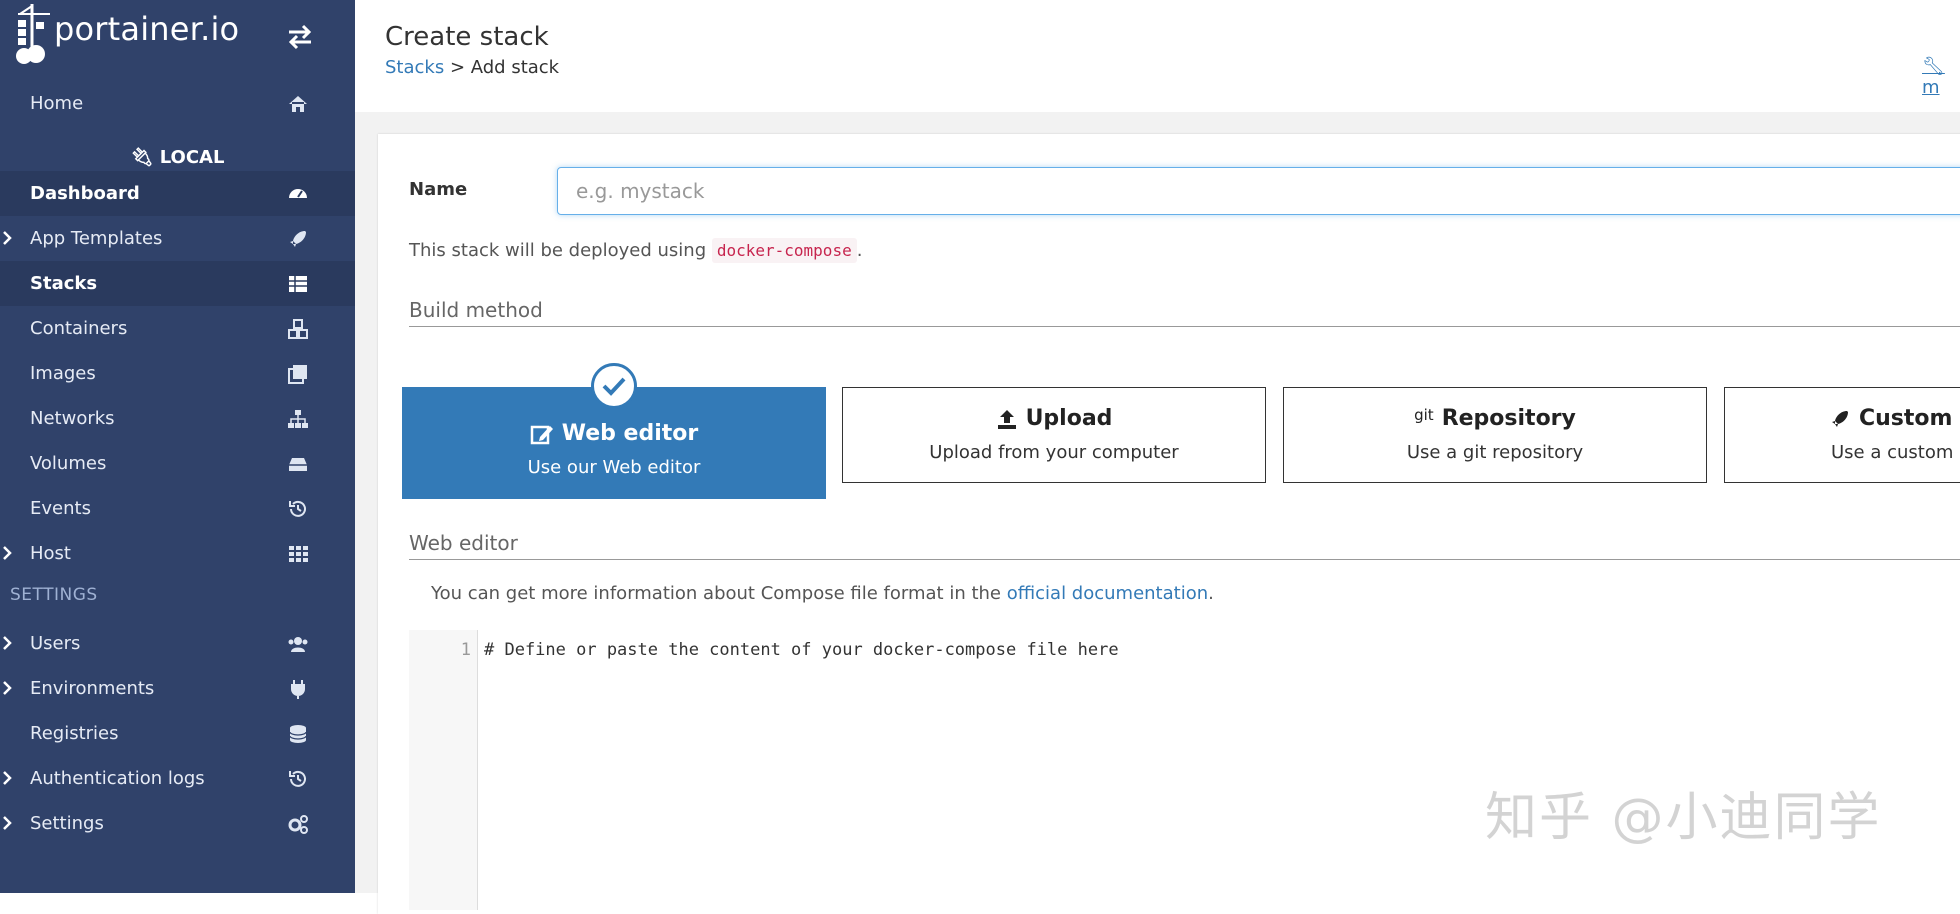 This screenshot has width=1960, height=914. What do you see at coordinates (68, 463) in the screenshot?
I see `sidebar-item-label: Volumes` at bounding box center [68, 463].